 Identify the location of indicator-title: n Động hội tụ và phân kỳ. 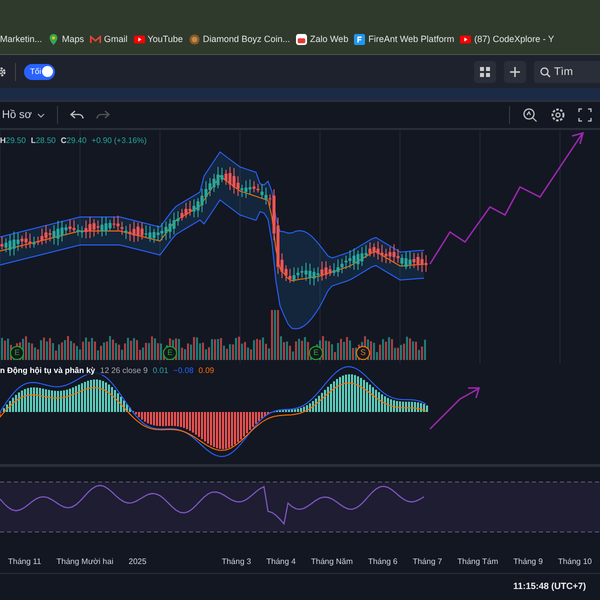
(48, 370).